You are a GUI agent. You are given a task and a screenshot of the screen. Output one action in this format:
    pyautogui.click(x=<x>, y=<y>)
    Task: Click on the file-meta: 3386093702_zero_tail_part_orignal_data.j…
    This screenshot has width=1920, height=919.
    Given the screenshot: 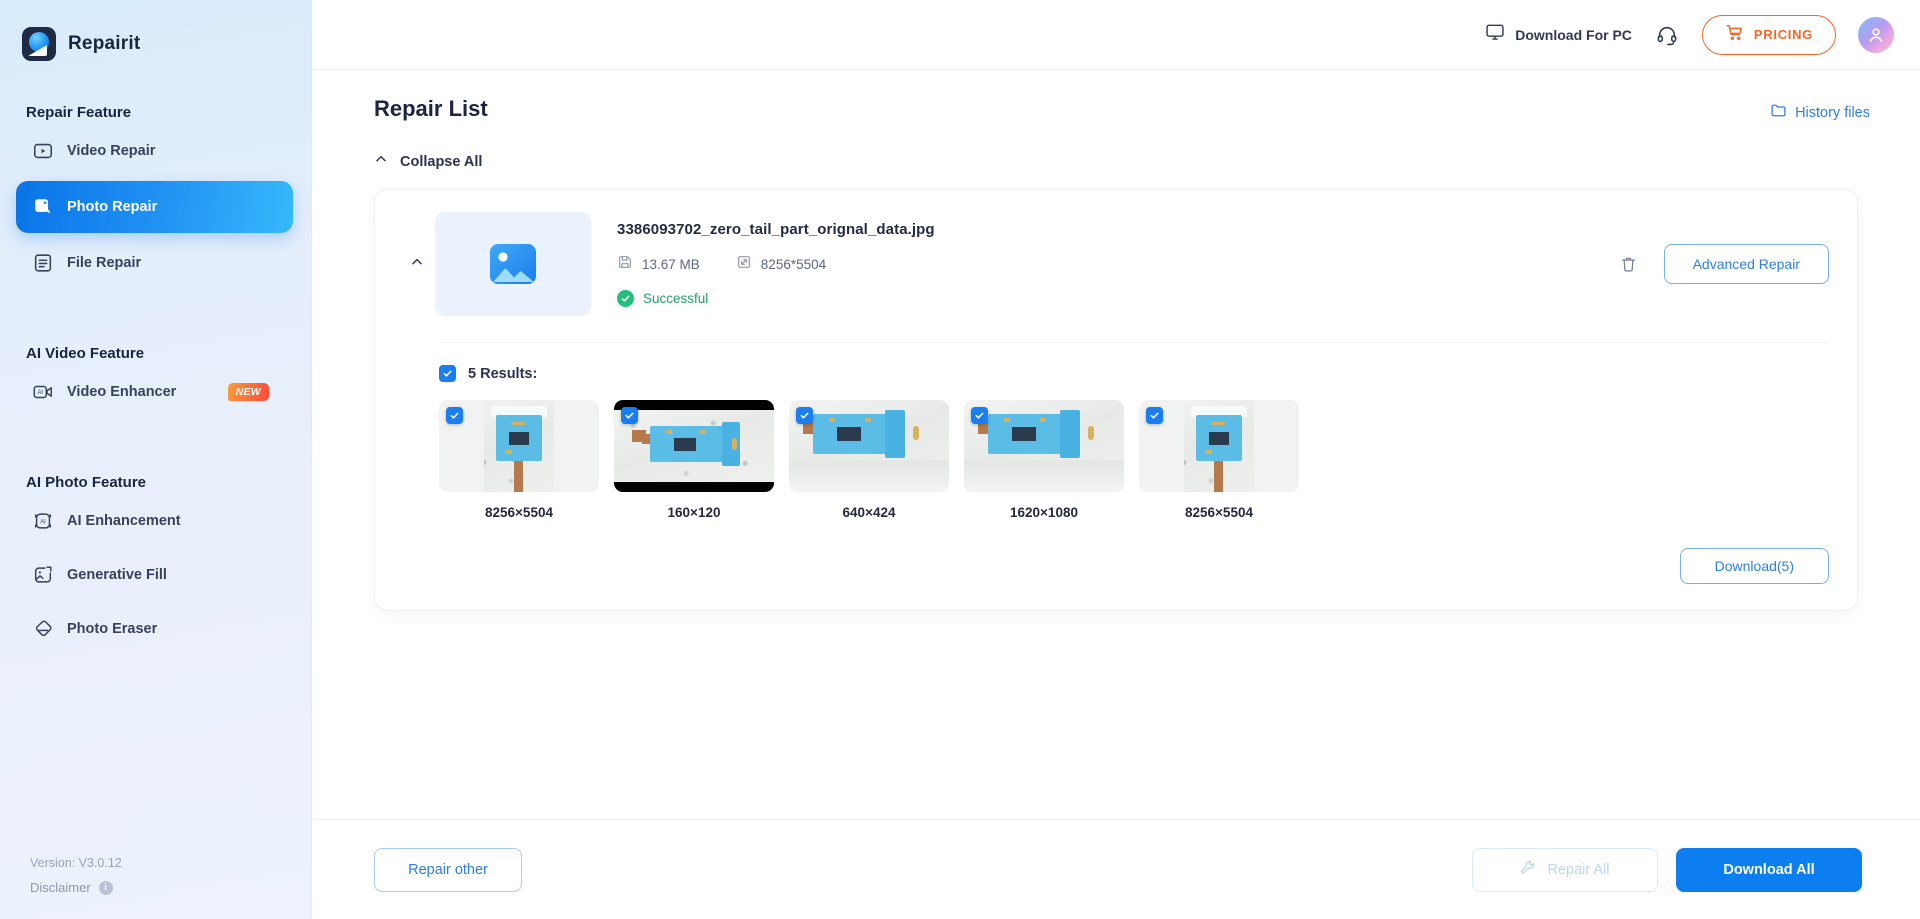 What is the action you would take?
    pyautogui.click(x=1105, y=264)
    